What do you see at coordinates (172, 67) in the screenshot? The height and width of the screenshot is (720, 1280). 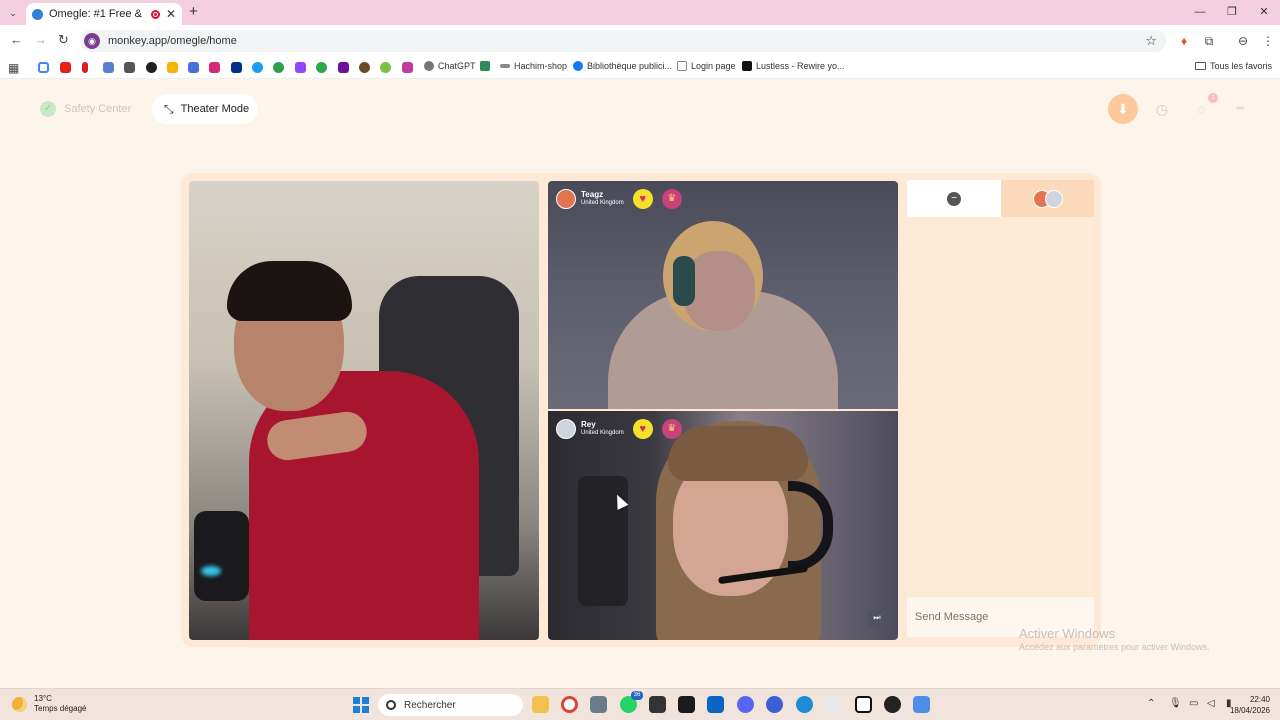 I see `microsoft-bookmark-icon` at bounding box center [172, 67].